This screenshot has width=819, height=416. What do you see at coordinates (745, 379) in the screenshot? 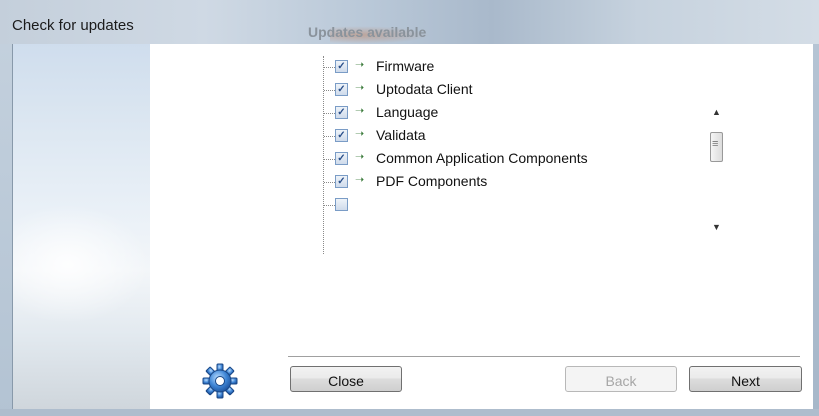
I see `next-button: Next` at bounding box center [745, 379].